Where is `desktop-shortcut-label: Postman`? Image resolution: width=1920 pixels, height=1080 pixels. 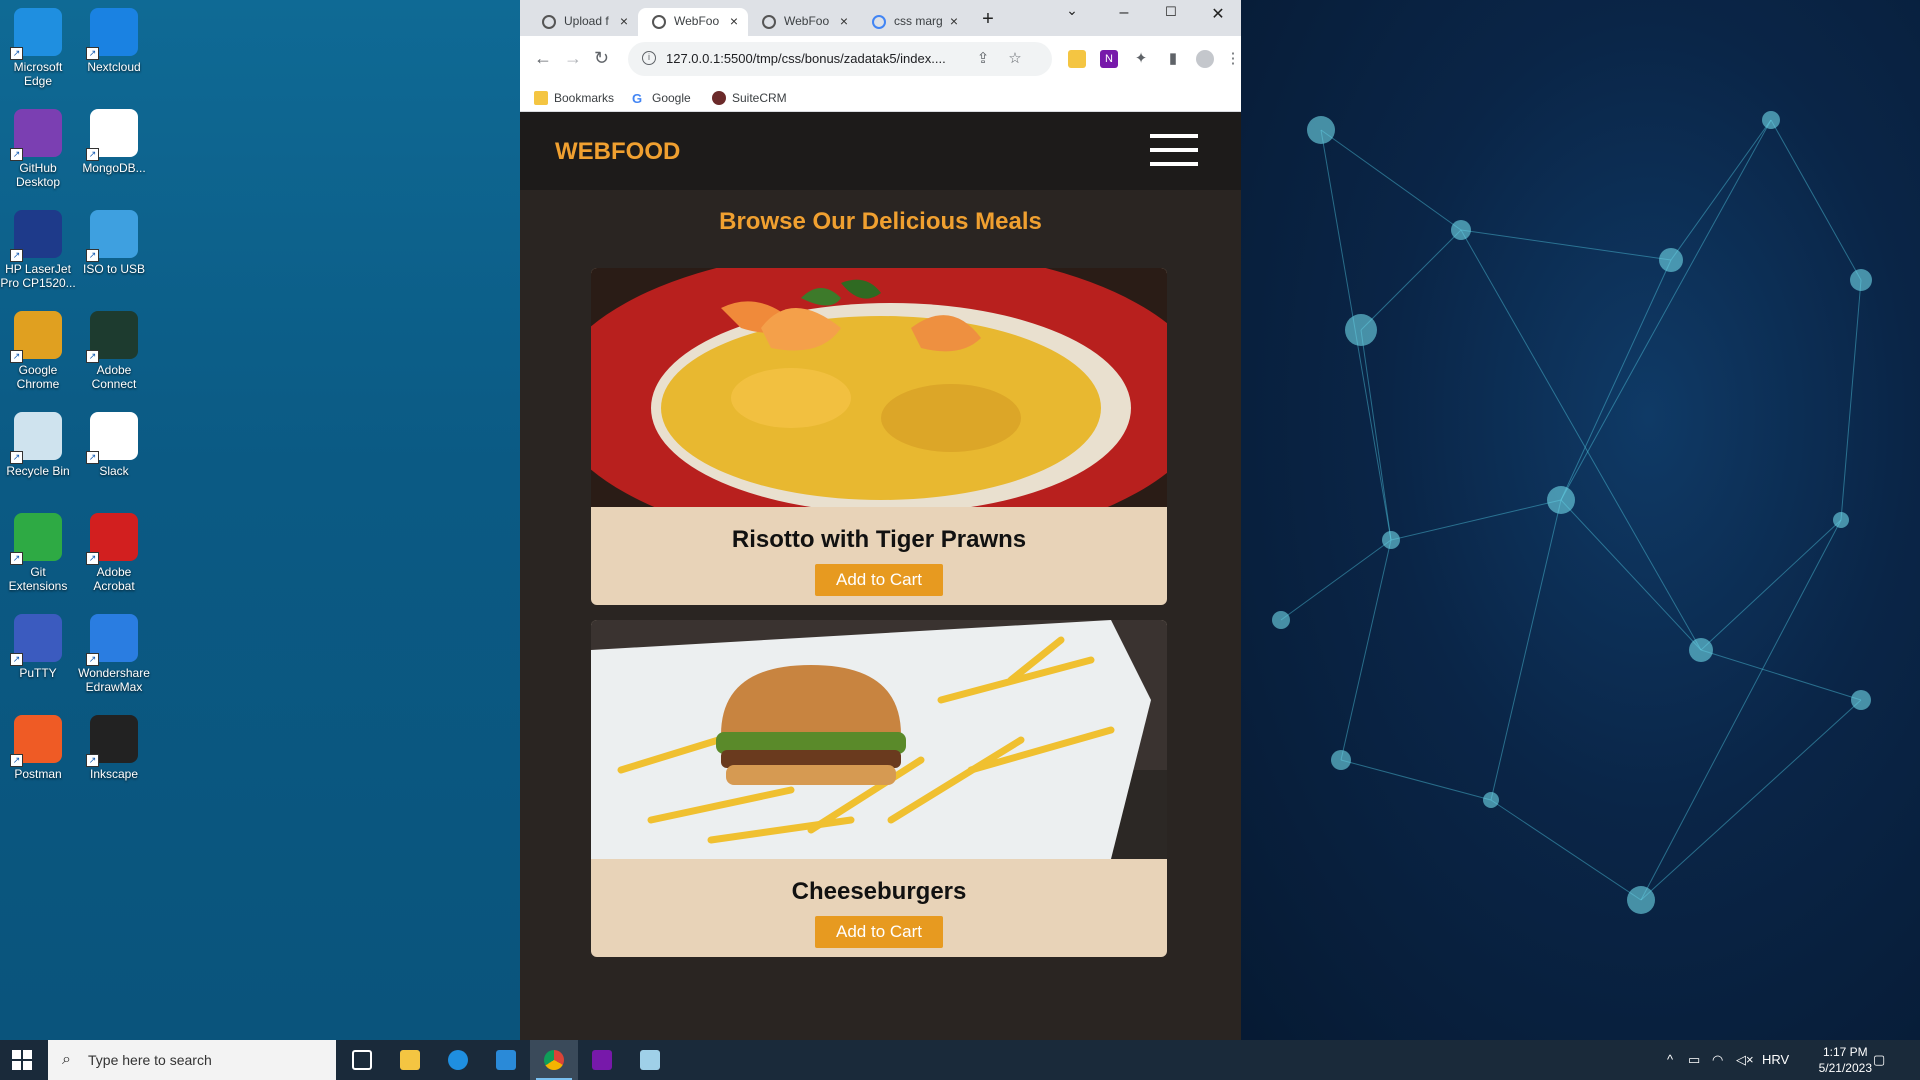
desktop-shortcut-label: Postman is located at coordinates (38, 774).